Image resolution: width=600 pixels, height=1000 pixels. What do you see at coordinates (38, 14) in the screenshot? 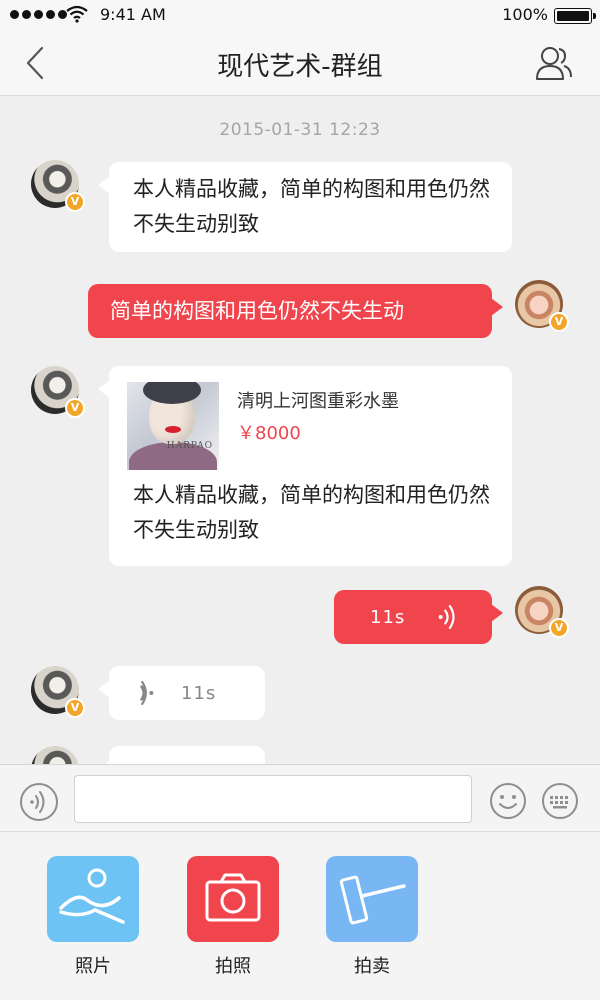
I see `signal-strength-icon` at bounding box center [38, 14].